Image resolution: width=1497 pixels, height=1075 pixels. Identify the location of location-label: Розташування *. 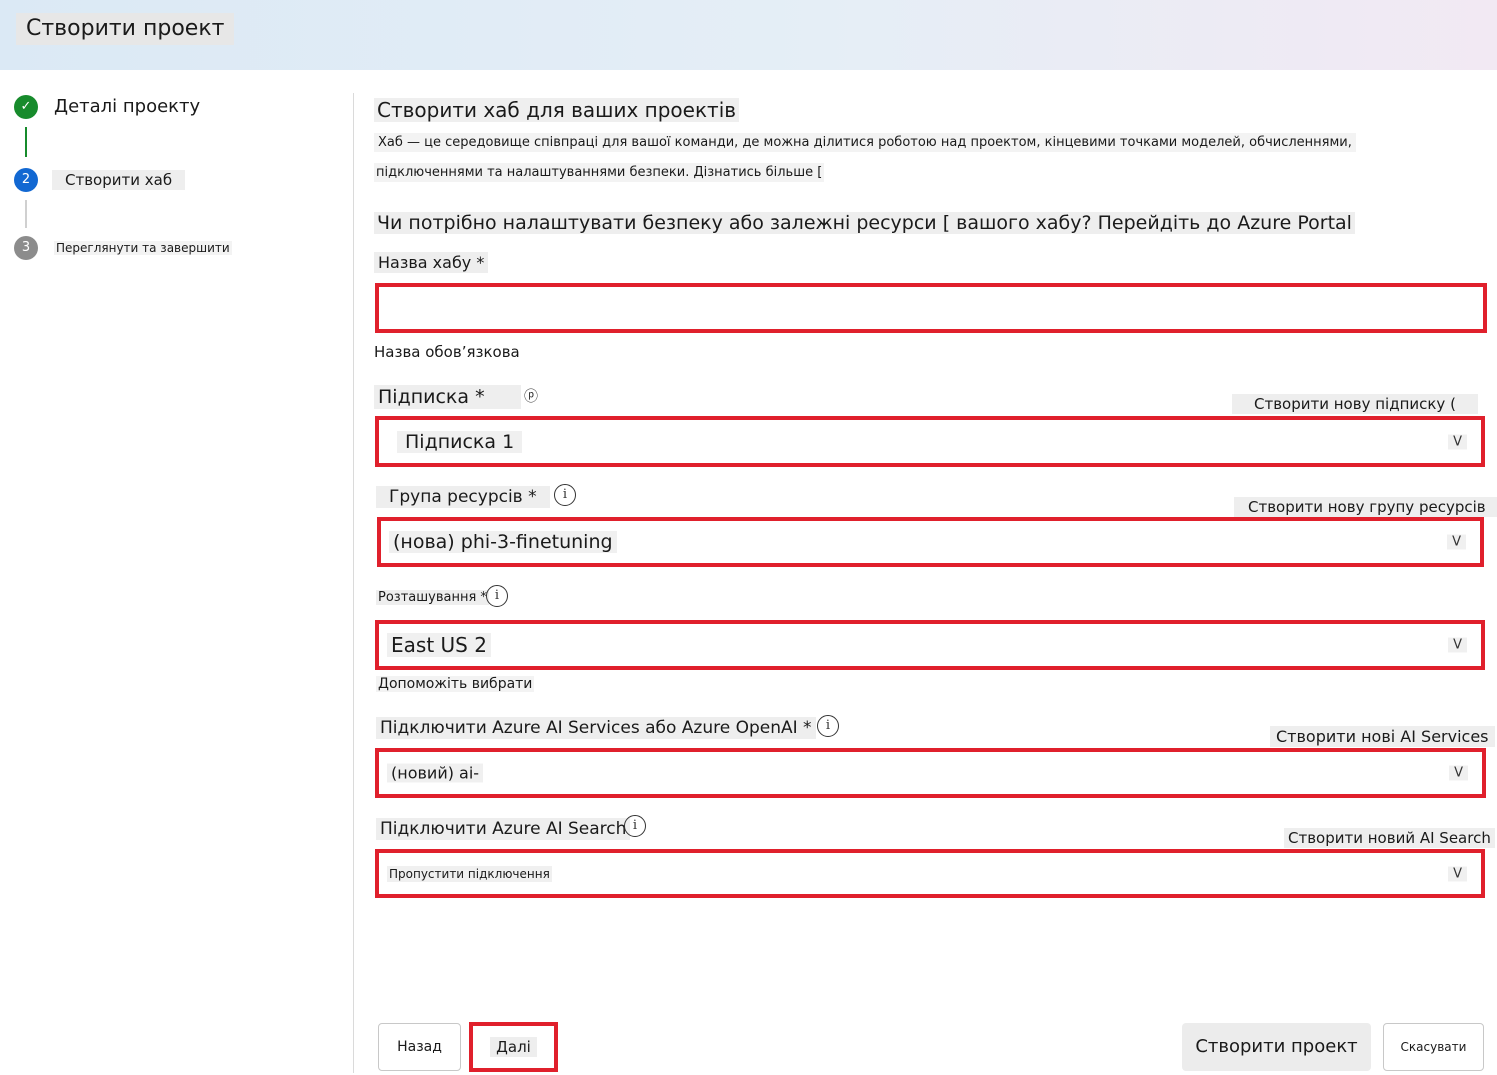
(432, 597).